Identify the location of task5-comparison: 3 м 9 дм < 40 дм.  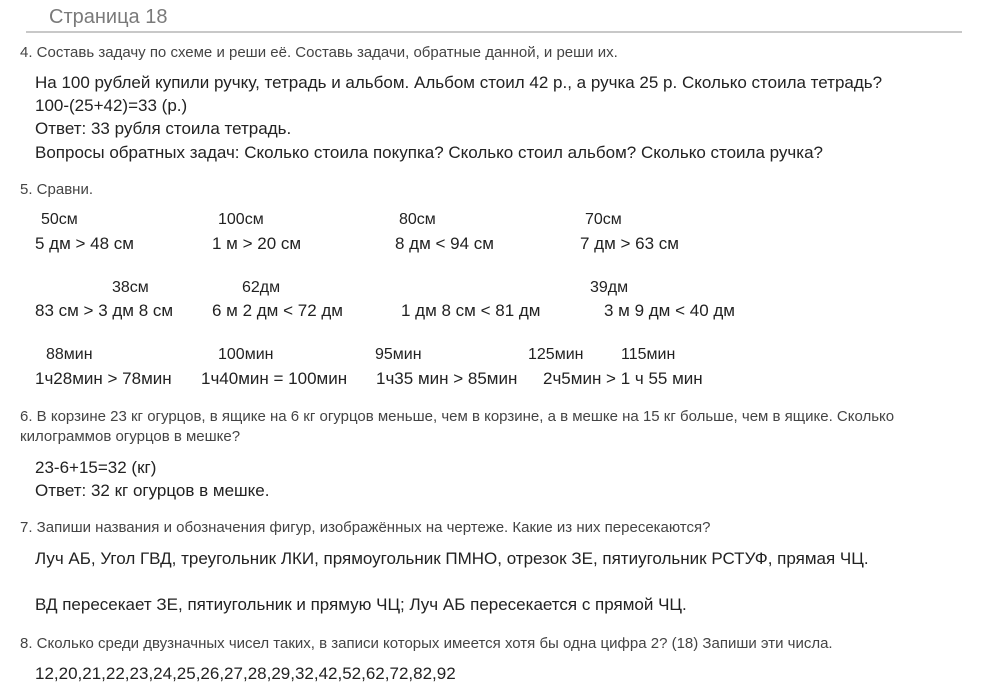
(669, 310).